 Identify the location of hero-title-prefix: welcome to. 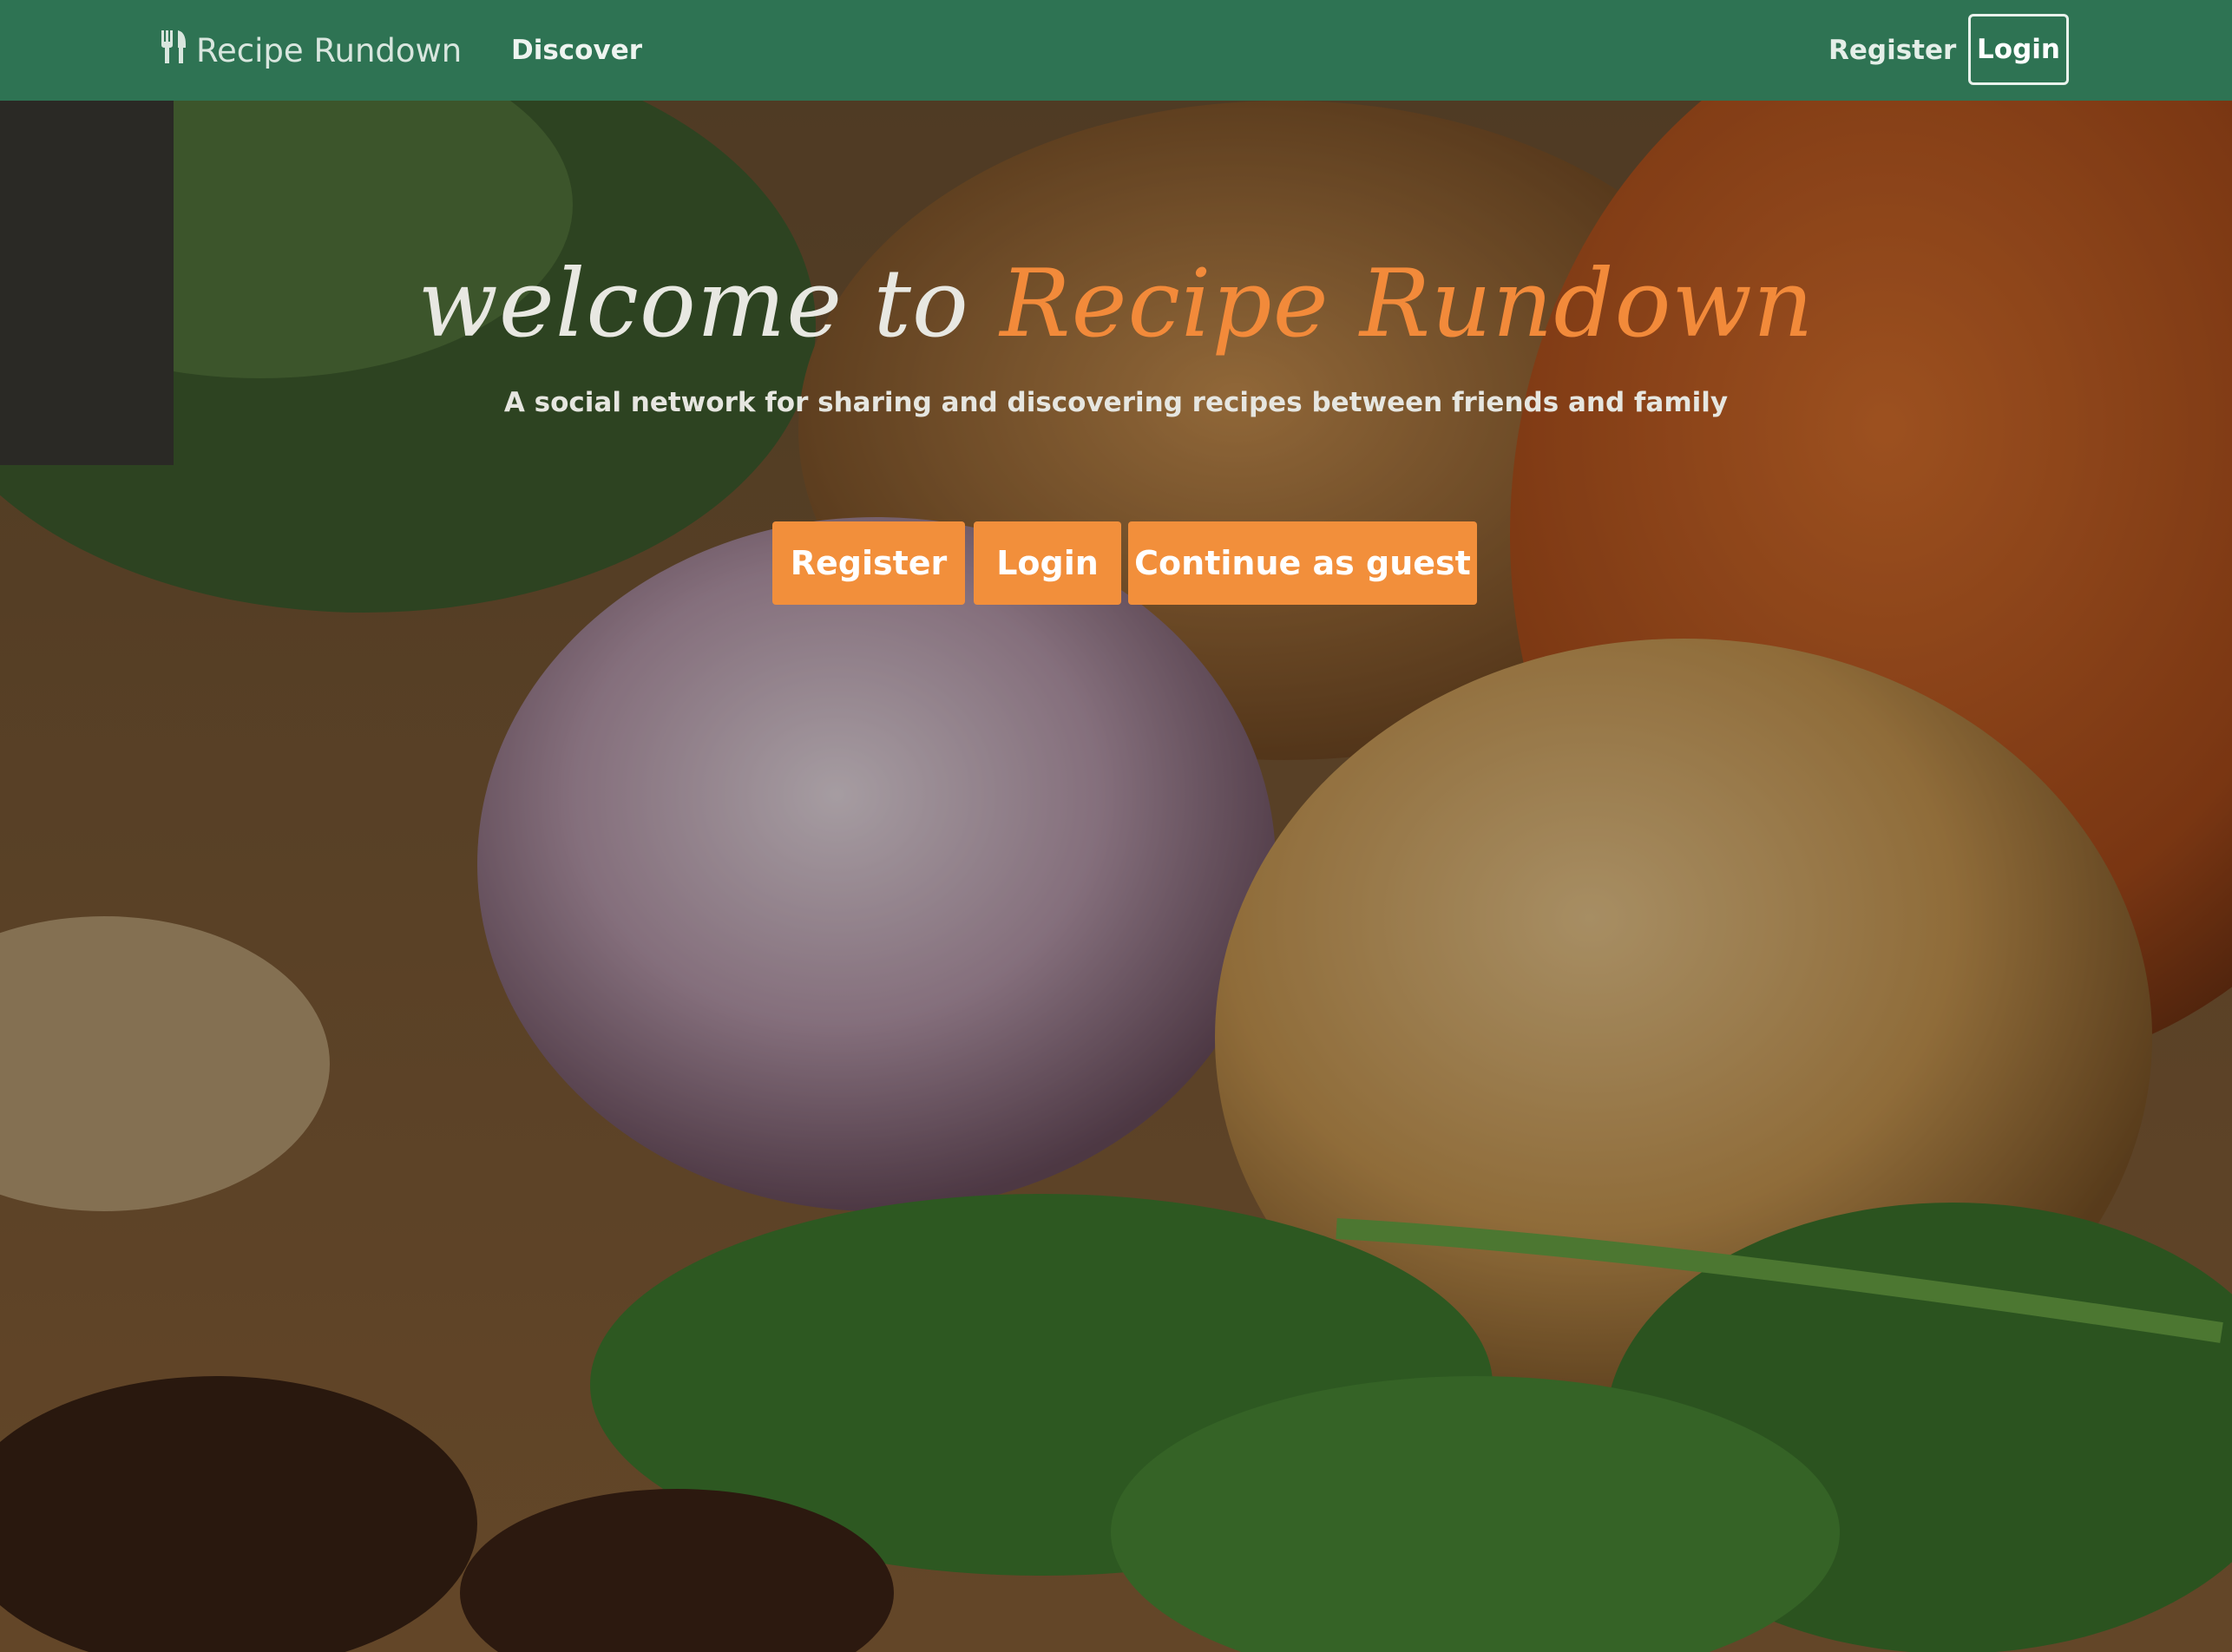
(693, 304).